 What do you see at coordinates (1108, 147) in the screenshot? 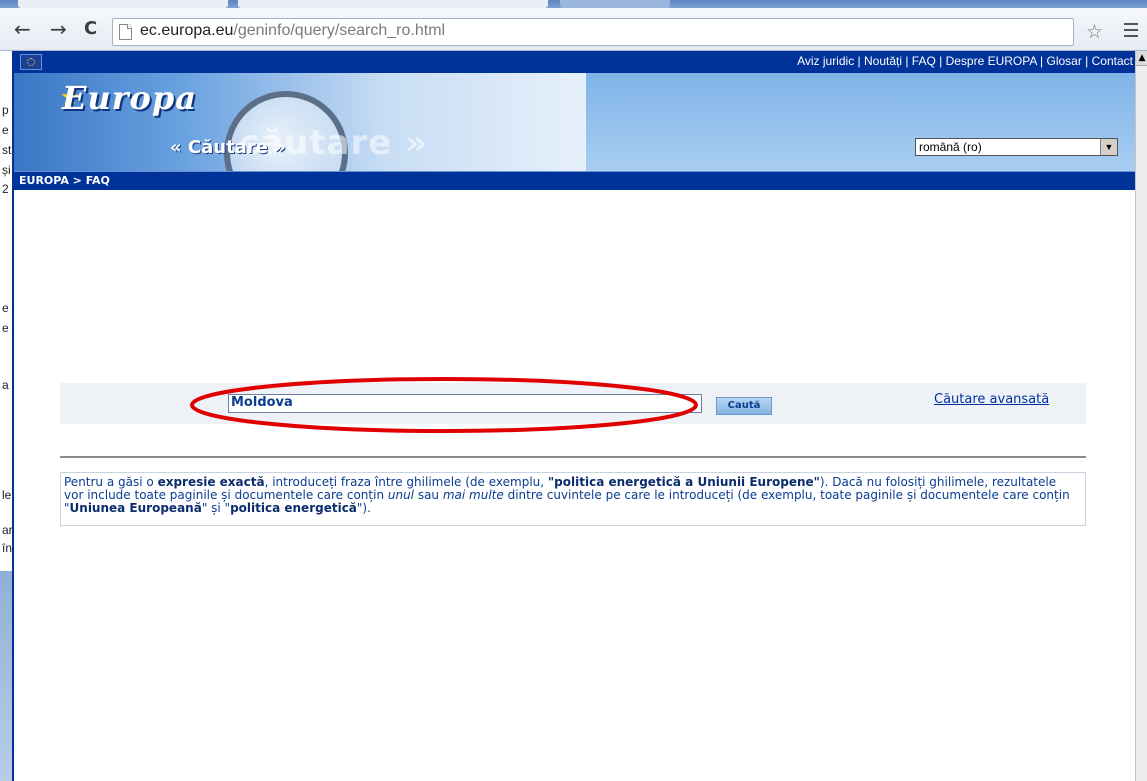
I see `chevron-down-icon: ▼` at bounding box center [1108, 147].